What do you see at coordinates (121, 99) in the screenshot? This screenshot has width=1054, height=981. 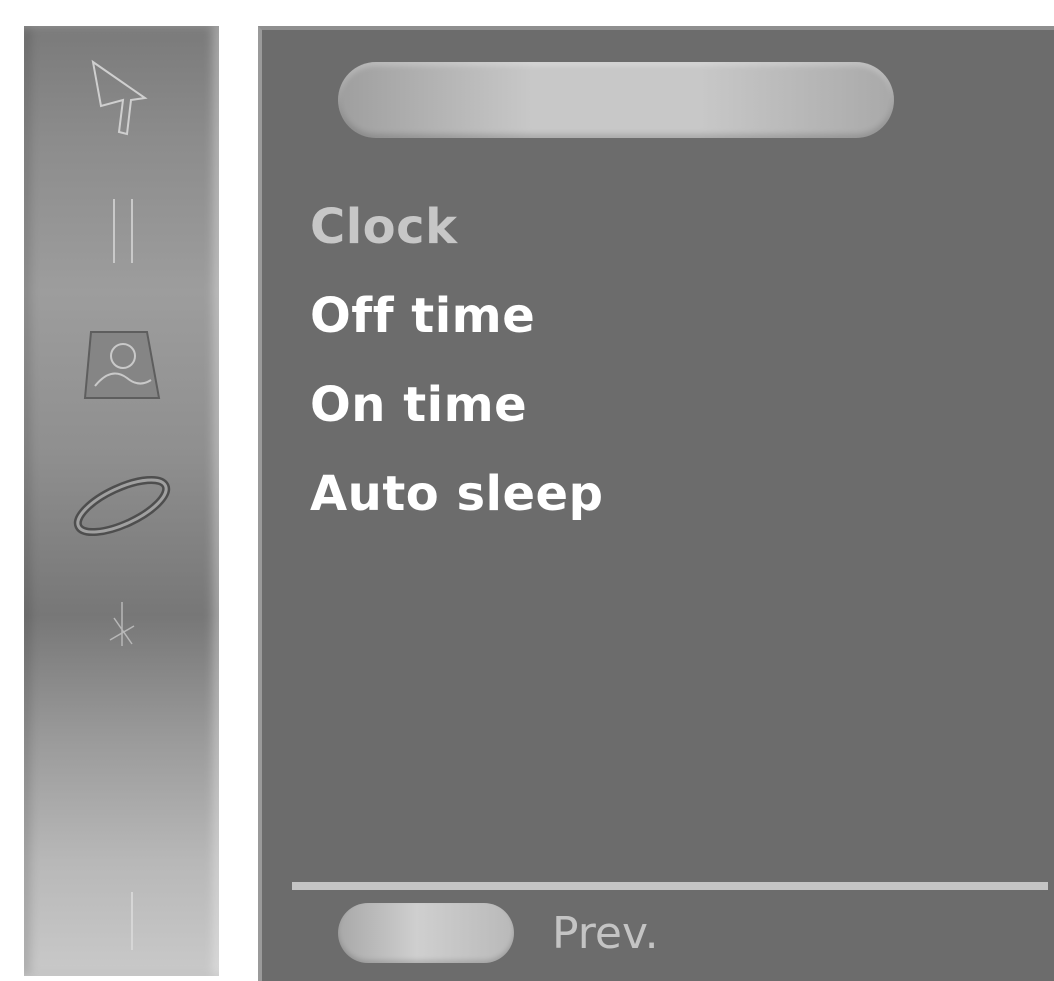 I see `picture-icon` at bounding box center [121, 99].